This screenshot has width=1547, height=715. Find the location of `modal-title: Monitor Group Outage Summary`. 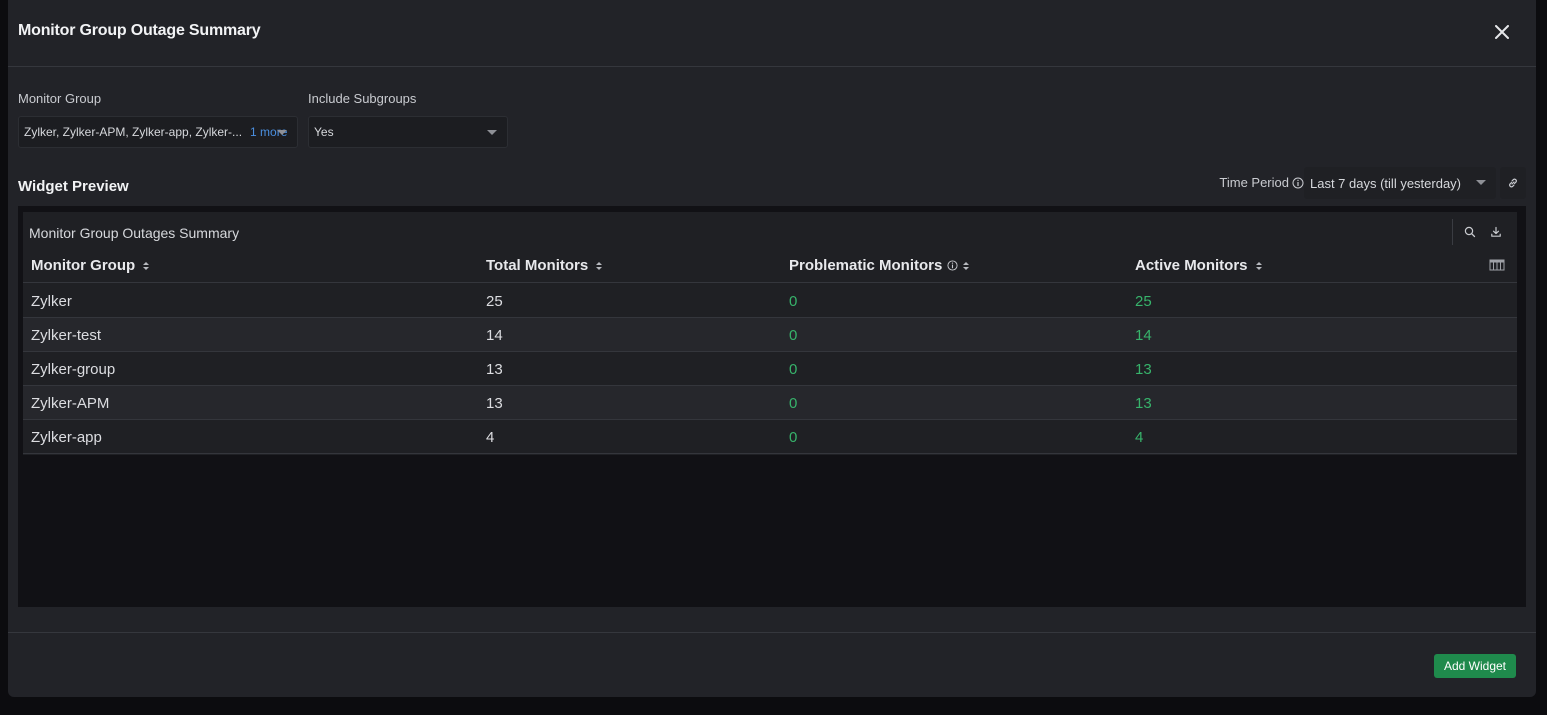

modal-title: Monitor Group Outage Summary is located at coordinates (139, 30).